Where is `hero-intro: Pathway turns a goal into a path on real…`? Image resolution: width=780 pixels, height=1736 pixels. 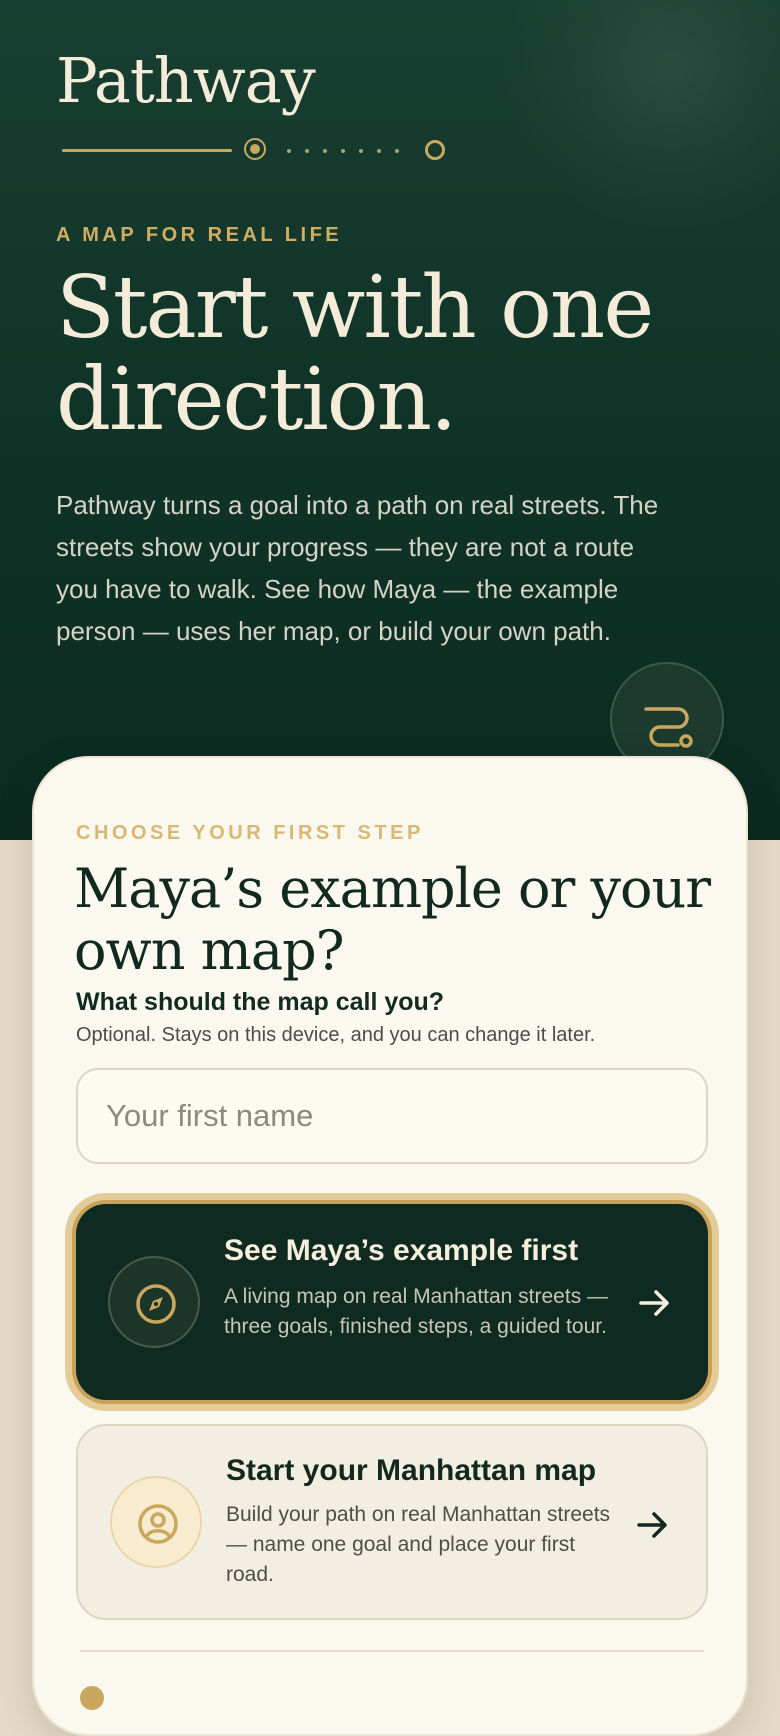
hero-intro: Pathway turns a goal into a path on real… is located at coordinates (357, 568).